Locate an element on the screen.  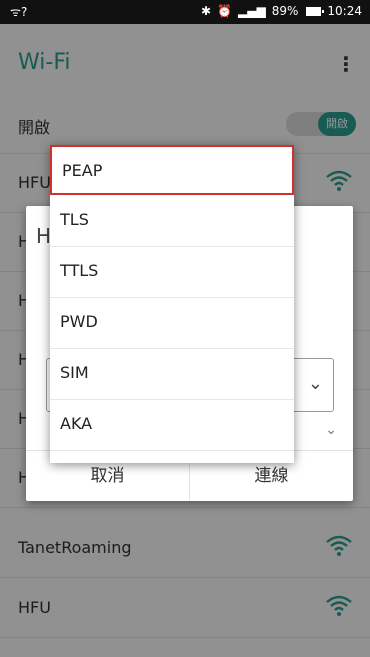
bluetooth-icon: ✱ is located at coordinates (206, 11).